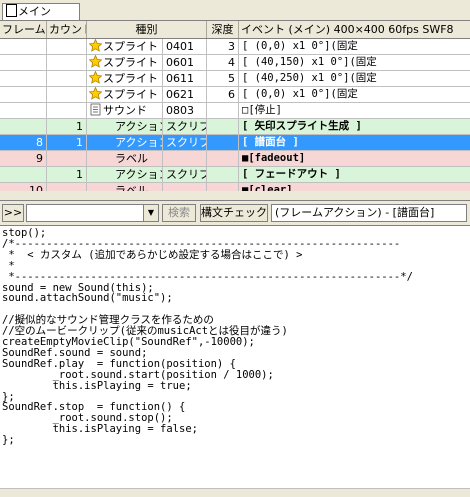  I want to click on table-row: スプライト 0611 5[ (40,250) x1 0°](固定, so click(235, 79).